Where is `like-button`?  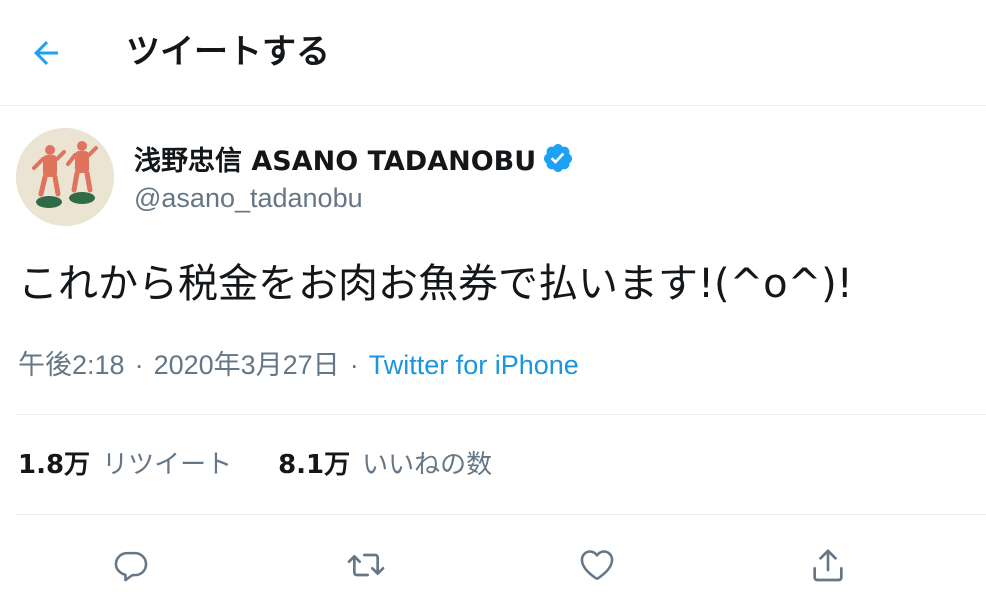 like-button is located at coordinates (597, 565).